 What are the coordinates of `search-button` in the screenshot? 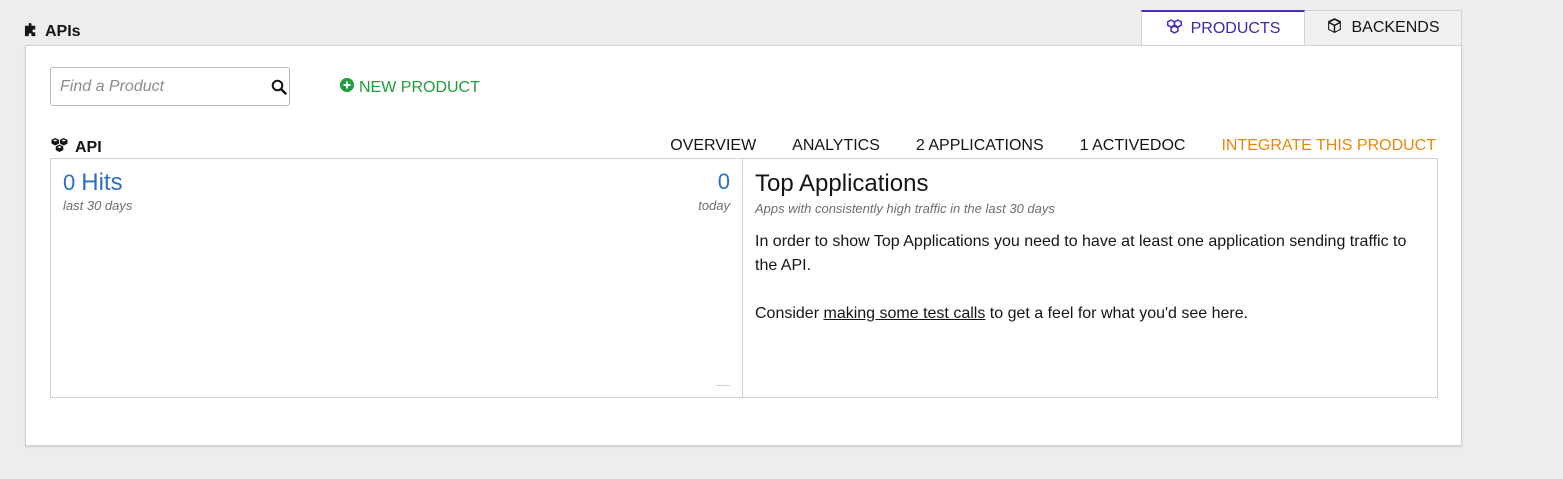 It's located at (278, 86).